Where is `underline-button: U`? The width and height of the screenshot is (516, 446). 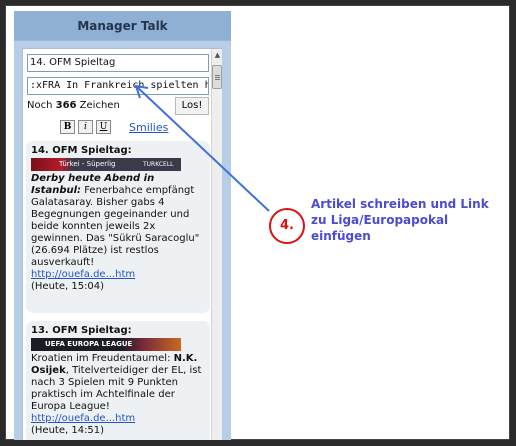
underline-button: U is located at coordinates (103, 127).